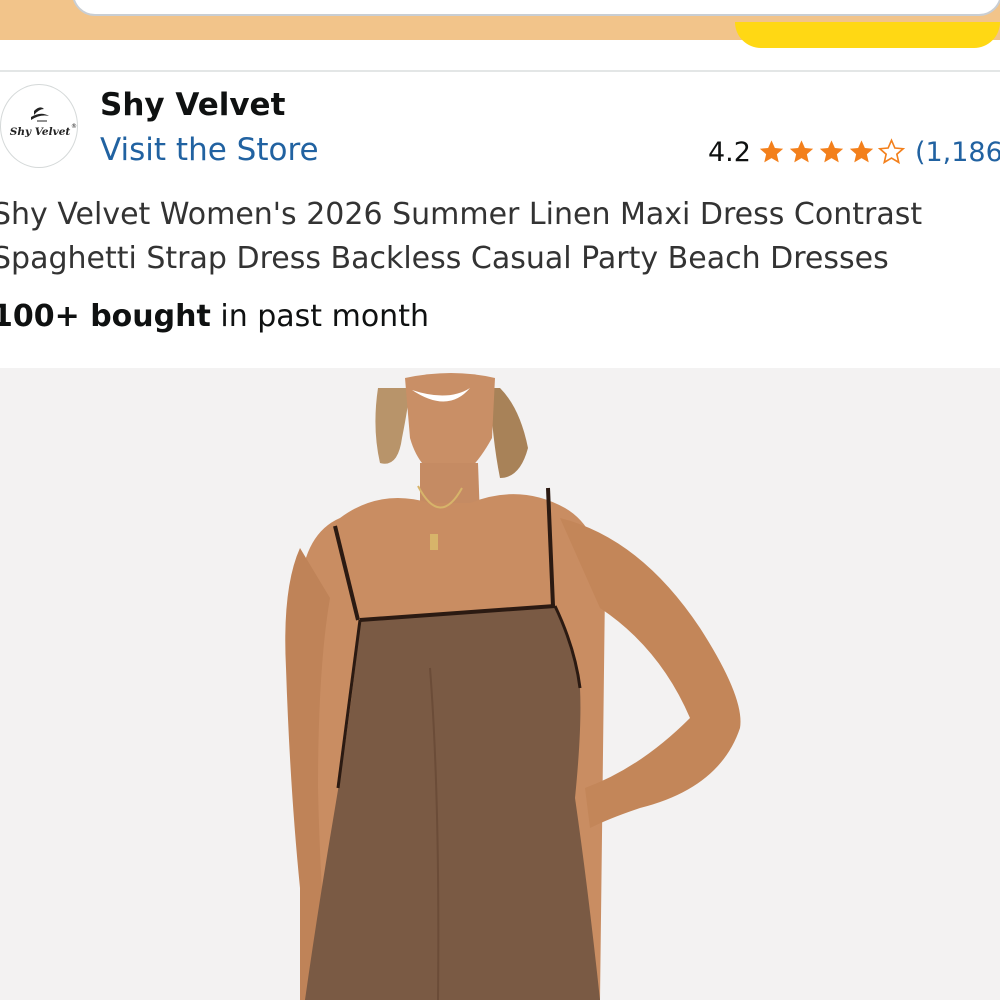  I want to click on brand-logo: Shy Velvet ®, so click(39, 126).